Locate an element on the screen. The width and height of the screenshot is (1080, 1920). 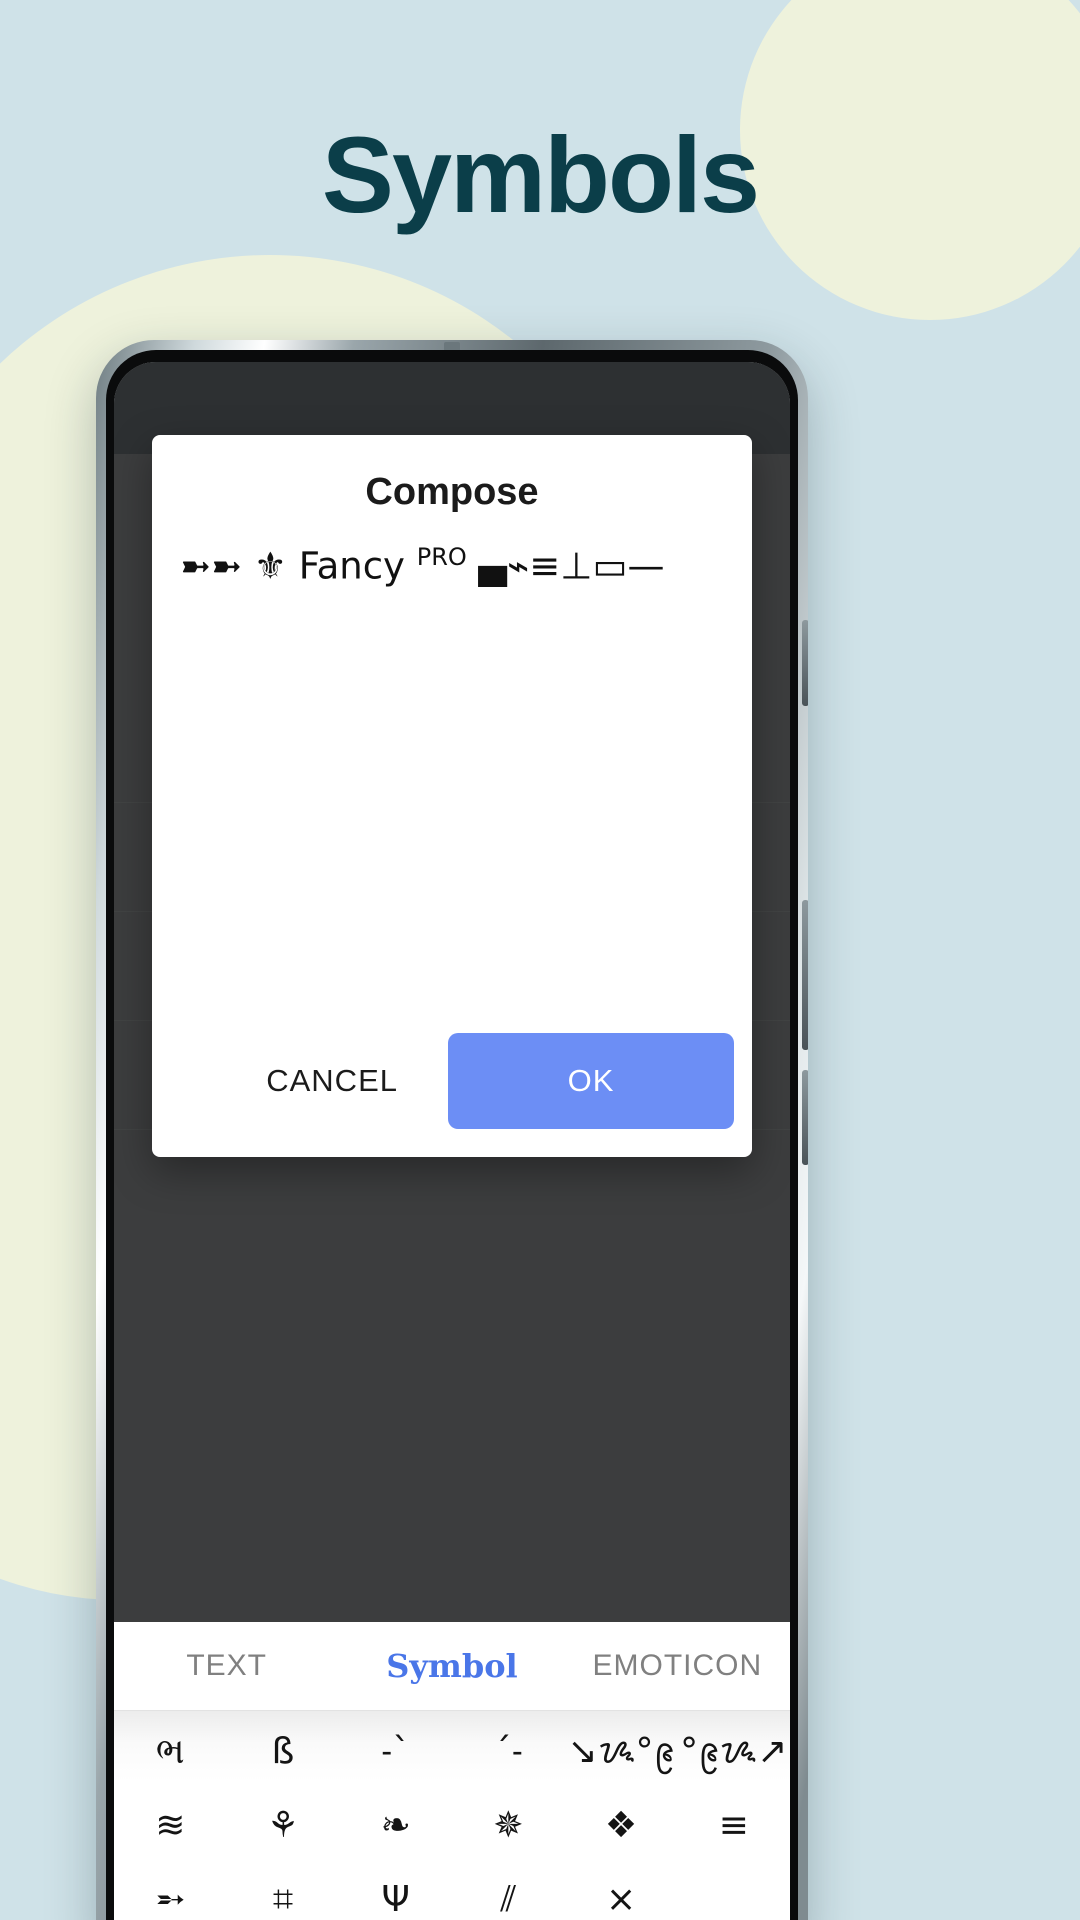
compose-text-trailing: ▄⌁≡⊥▭— is located at coordinates (565, 566).